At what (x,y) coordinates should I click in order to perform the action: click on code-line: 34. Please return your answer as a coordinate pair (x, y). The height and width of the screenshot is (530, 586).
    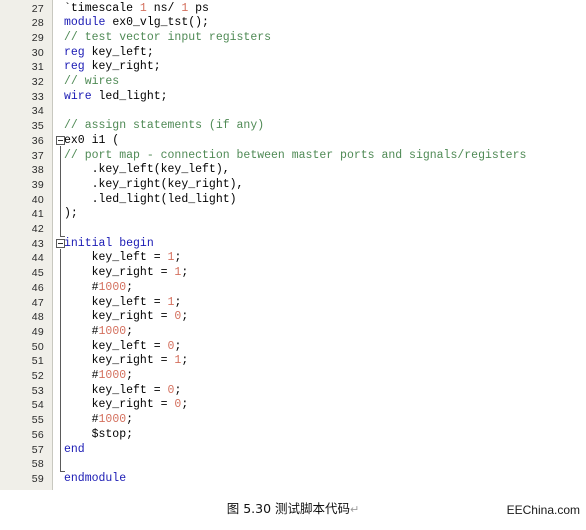
    Looking at the image, I should click on (293, 111).